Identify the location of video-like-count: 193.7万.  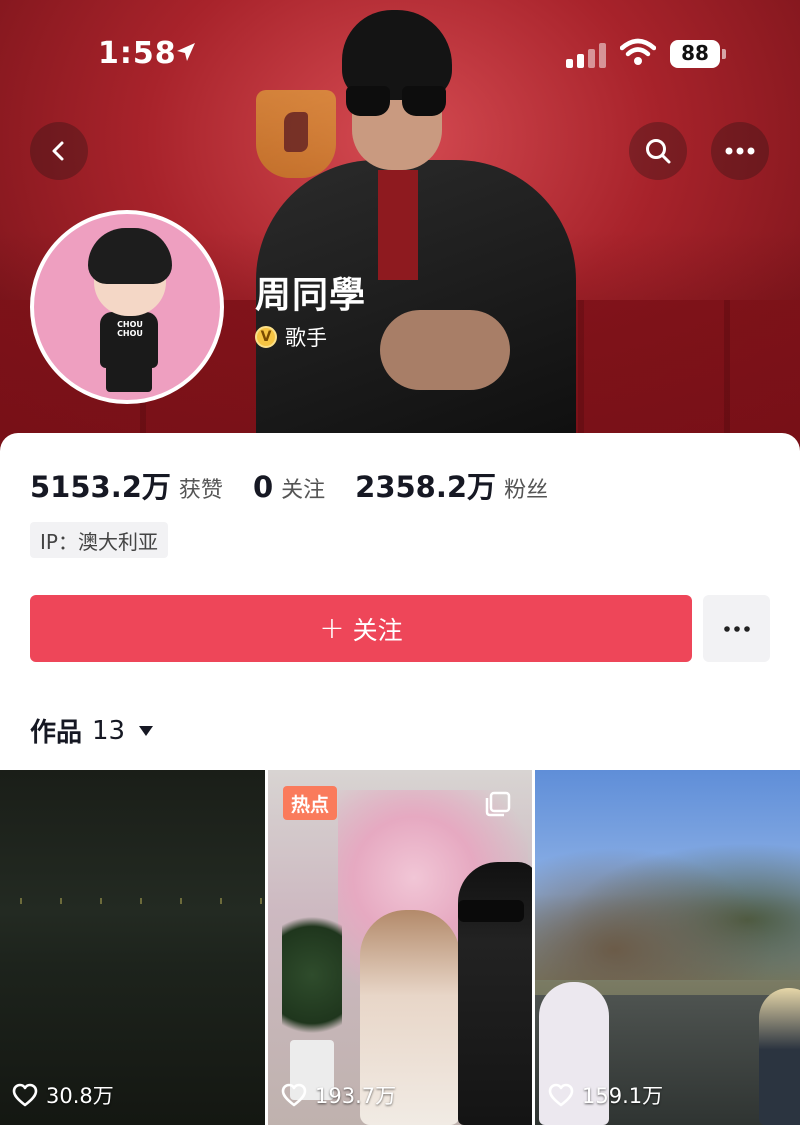
(338, 1095).